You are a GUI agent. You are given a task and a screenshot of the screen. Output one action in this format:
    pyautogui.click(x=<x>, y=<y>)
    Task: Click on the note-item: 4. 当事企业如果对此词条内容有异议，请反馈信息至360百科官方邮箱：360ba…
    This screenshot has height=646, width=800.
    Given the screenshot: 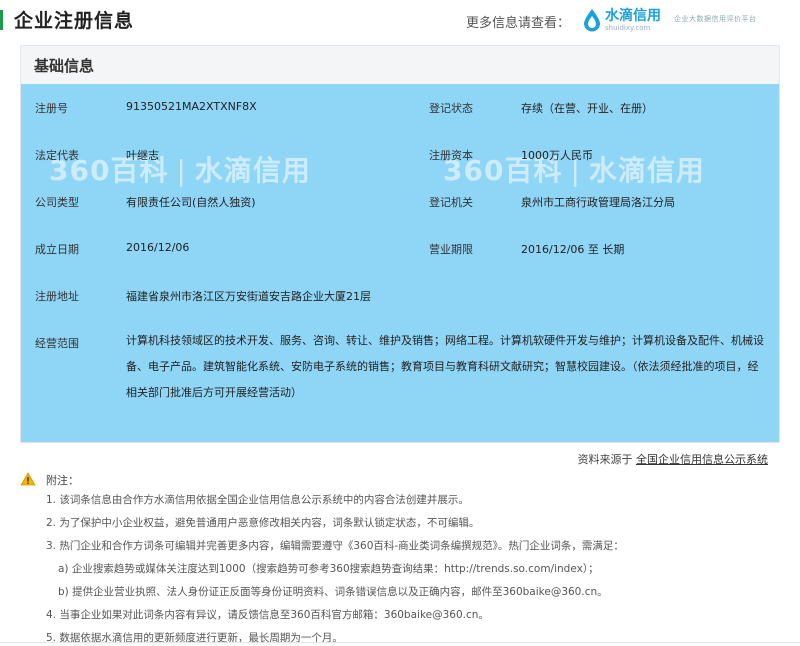 What is the action you would take?
    pyautogui.click(x=267, y=615)
    